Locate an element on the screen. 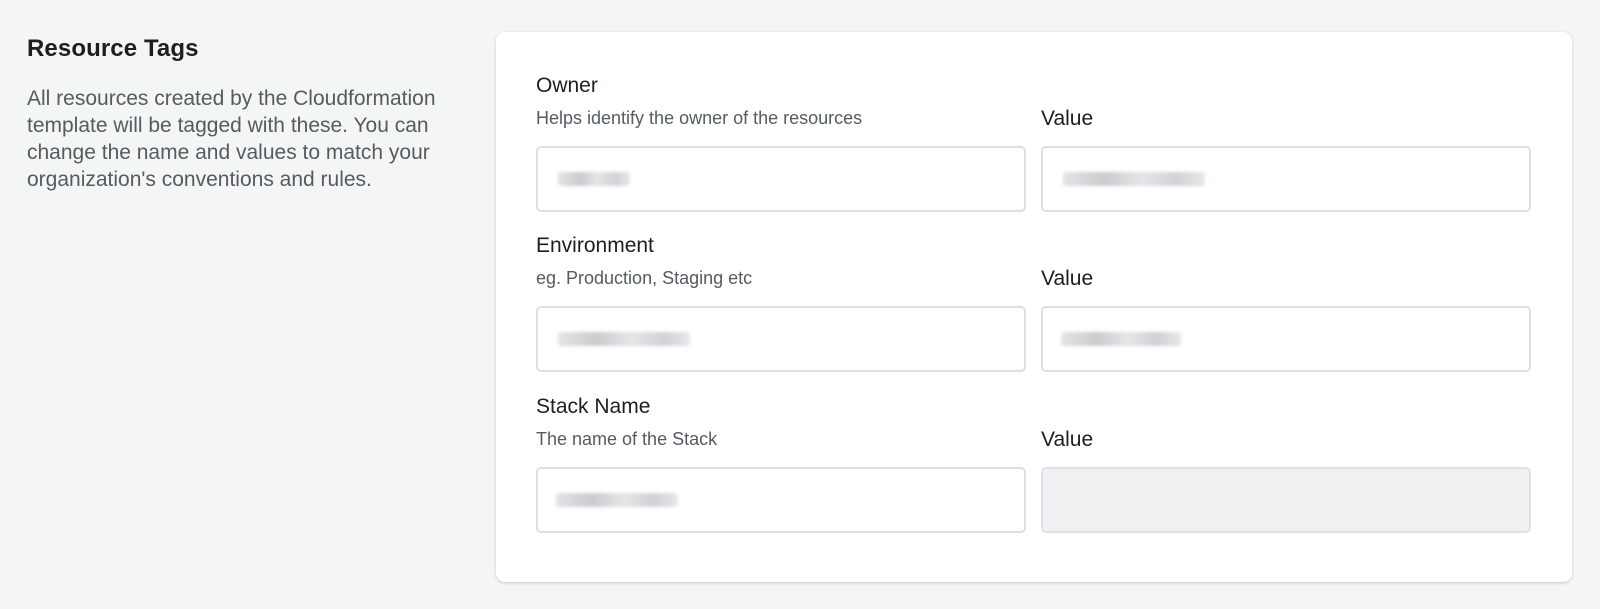  owner-value-input is located at coordinates (1286, 179).